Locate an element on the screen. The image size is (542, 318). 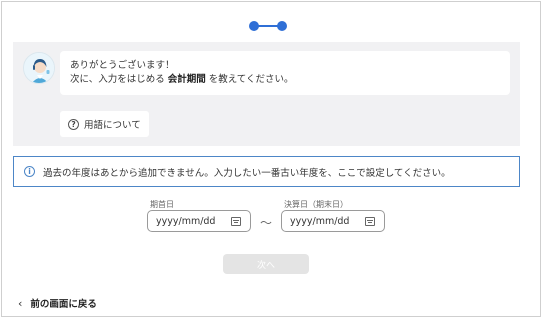
chevron-left-icon: ‹ is located at coordinates (20, 303).